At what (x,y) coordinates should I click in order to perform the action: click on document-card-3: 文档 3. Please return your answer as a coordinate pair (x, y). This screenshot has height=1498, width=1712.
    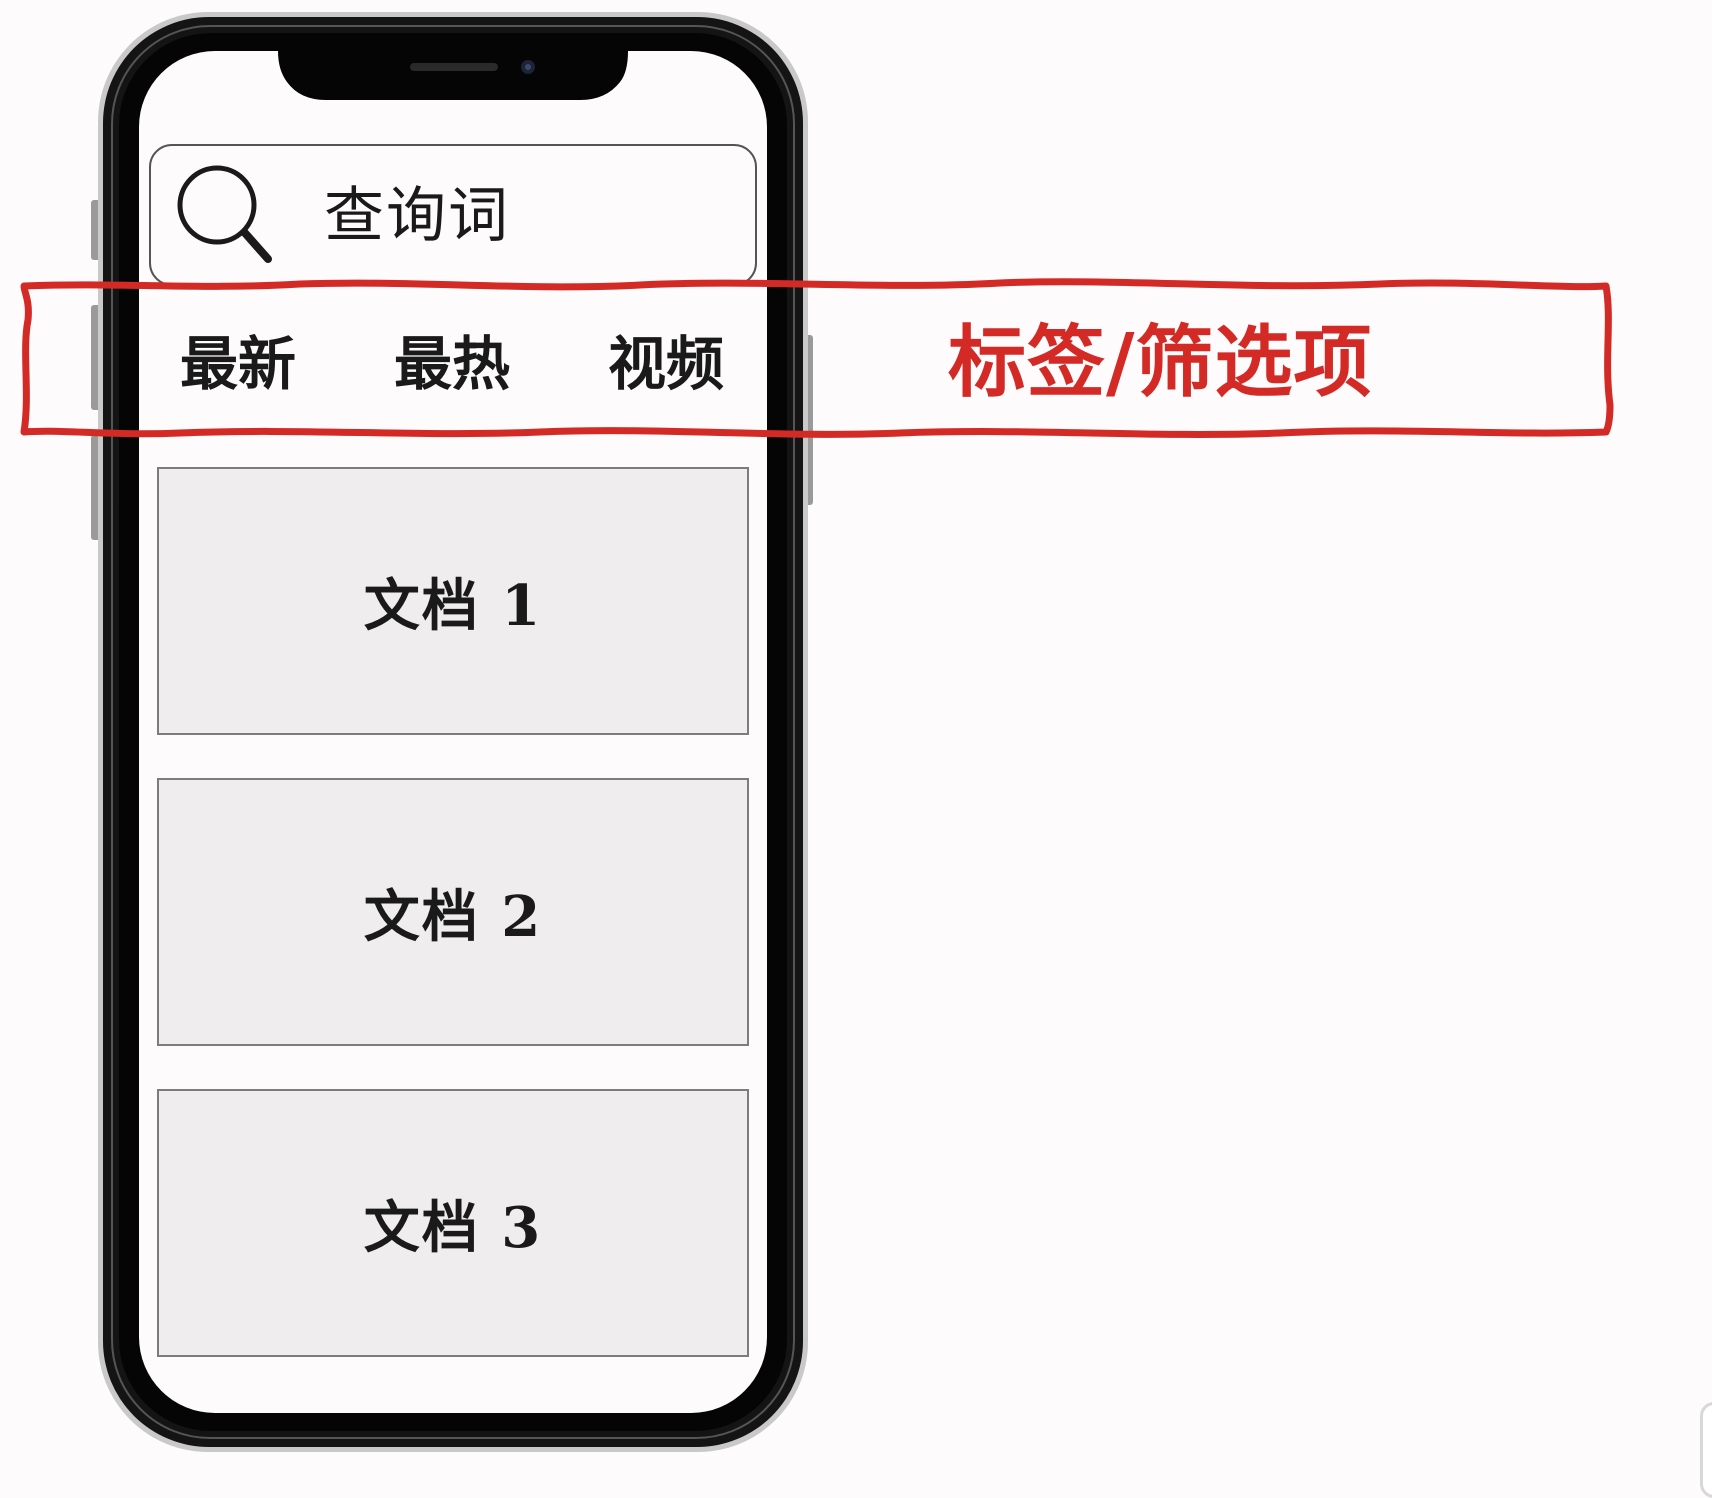
    Looking at the image, I should click on (453, 1223).